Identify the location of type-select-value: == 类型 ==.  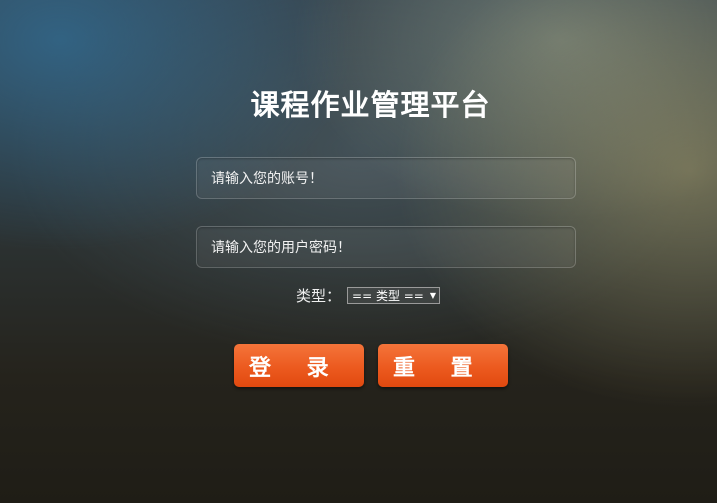
(388, 295).